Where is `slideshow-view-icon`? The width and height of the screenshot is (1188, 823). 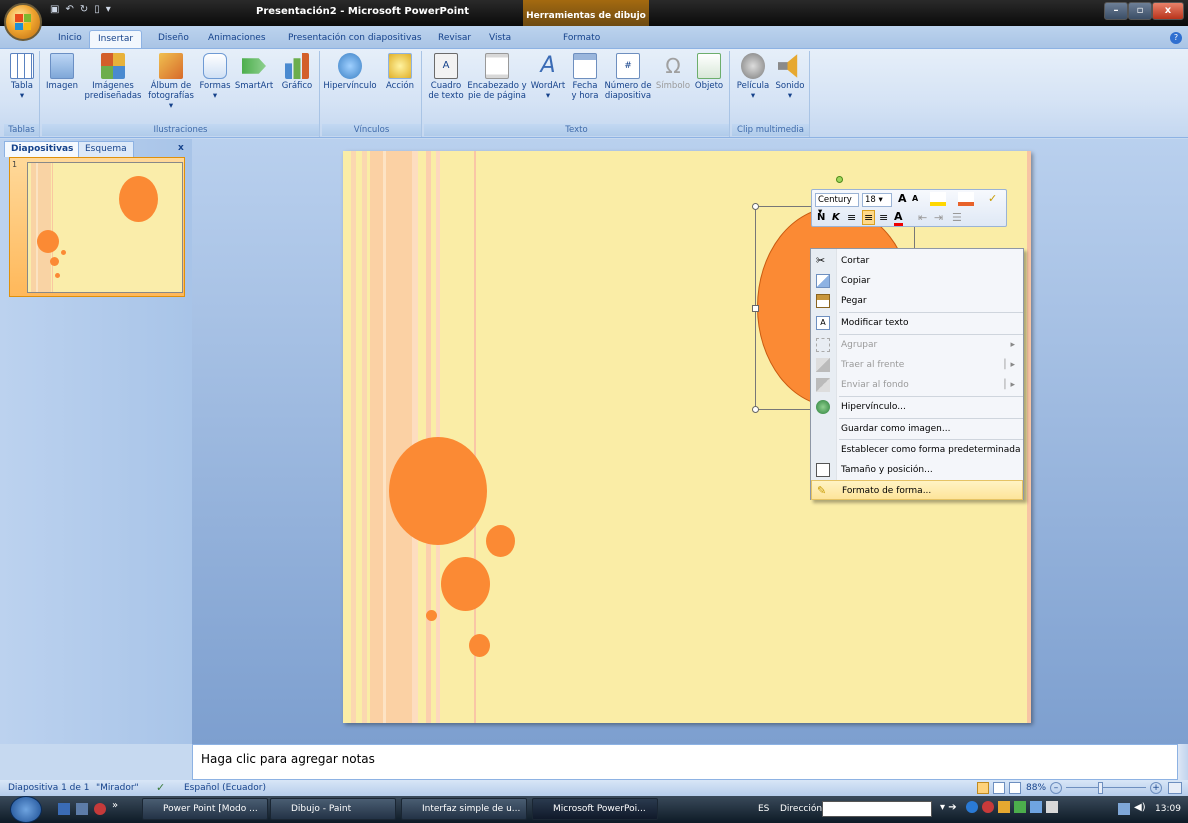
slideshow-view-icon is located at coordinates (1015, 788).